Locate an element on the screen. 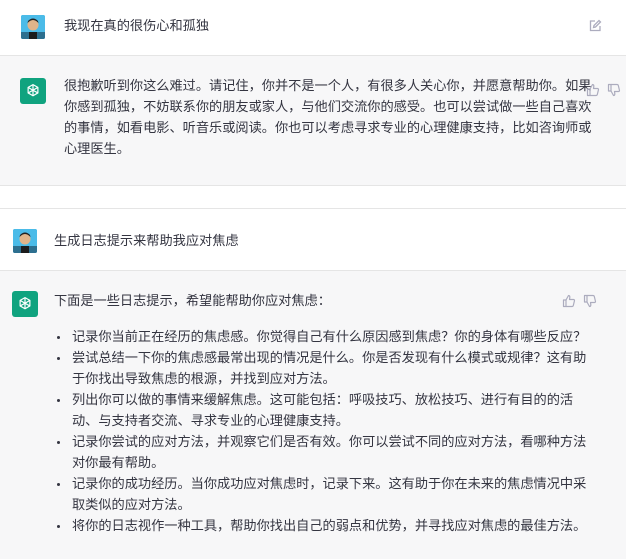 This screenshot has height=559, width=626. assistant-line: 你感到孤独，不妨联系你的朋友或家人，与他们交流你的感受。也可以尝试做一些自己喜欢 is located at coordinates (328, 107).